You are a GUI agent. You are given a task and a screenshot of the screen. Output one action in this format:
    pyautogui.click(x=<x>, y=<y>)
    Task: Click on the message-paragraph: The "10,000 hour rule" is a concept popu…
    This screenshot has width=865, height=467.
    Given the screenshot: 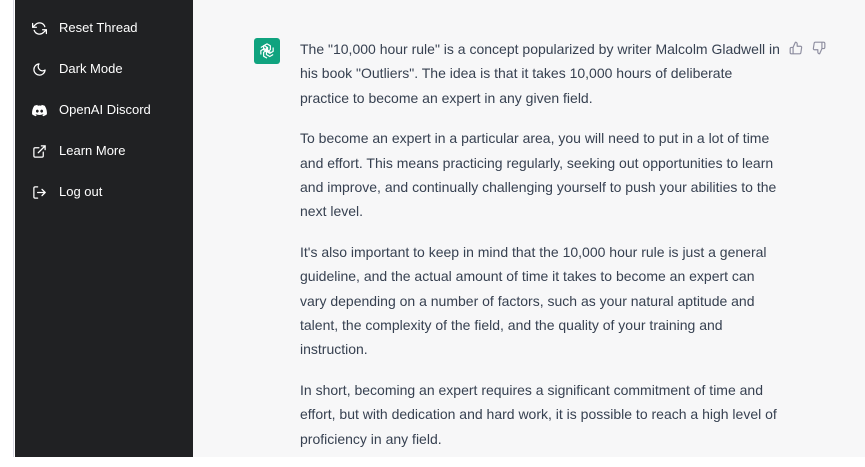 What is the action you would take?
    pyautogui.click(x=540, y=73)
    